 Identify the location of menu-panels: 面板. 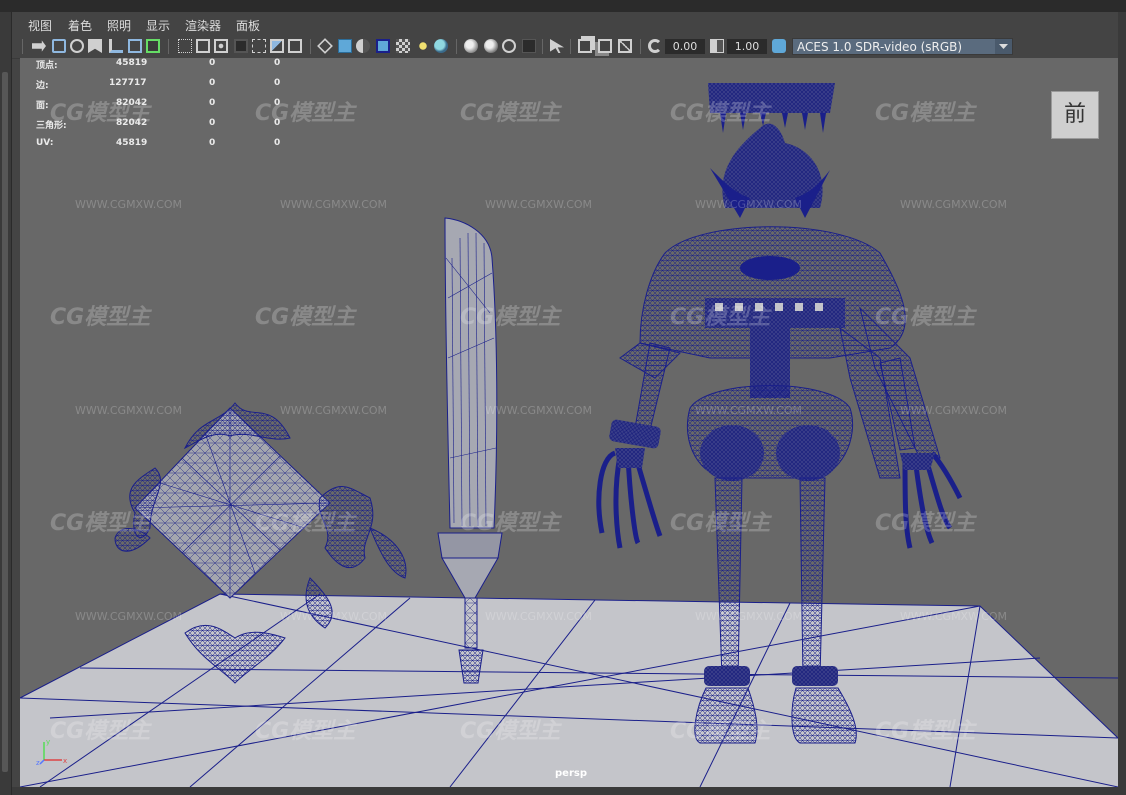
(248, 25).